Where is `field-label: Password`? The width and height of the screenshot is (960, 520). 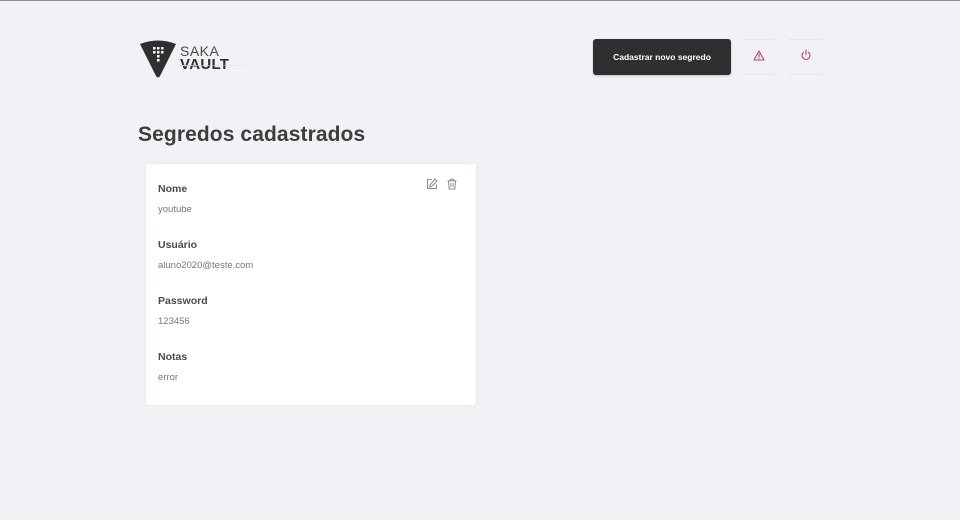 field-label: Password is located at coordinates (183, 301).